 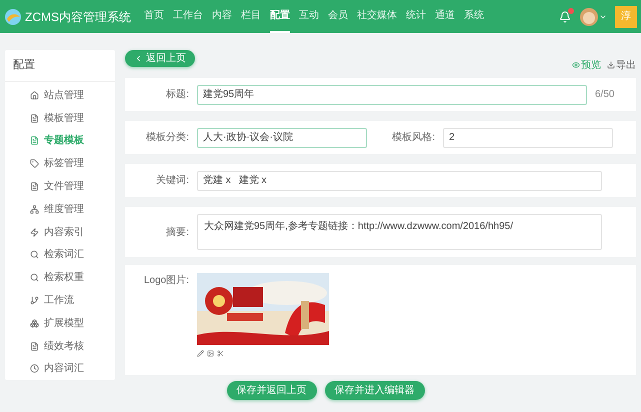 I want to click on sidebar-item: 工作流, so click(x=60, y=300).